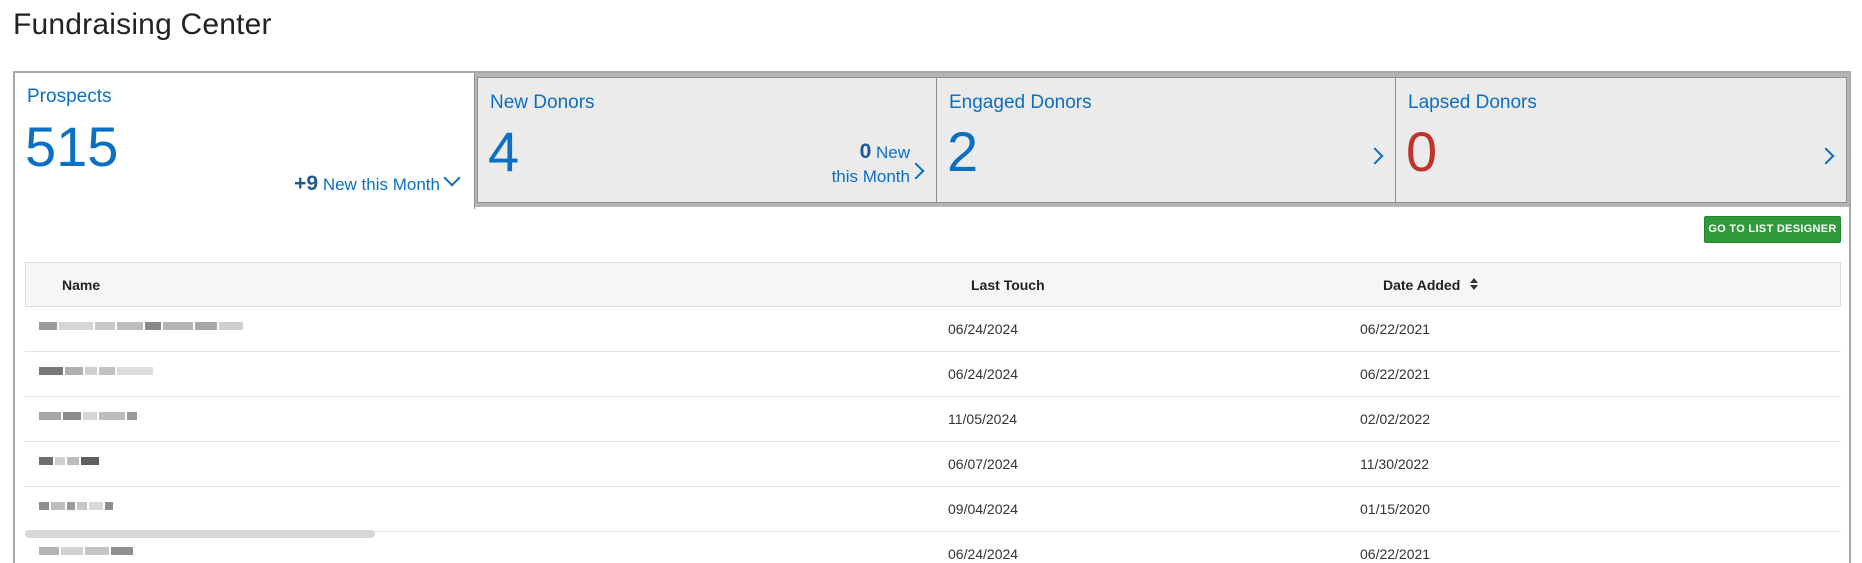 Image resolution: width=1862 pixels, height=563 pixels. I want to click on delta-value: 0, so click(865, 151).